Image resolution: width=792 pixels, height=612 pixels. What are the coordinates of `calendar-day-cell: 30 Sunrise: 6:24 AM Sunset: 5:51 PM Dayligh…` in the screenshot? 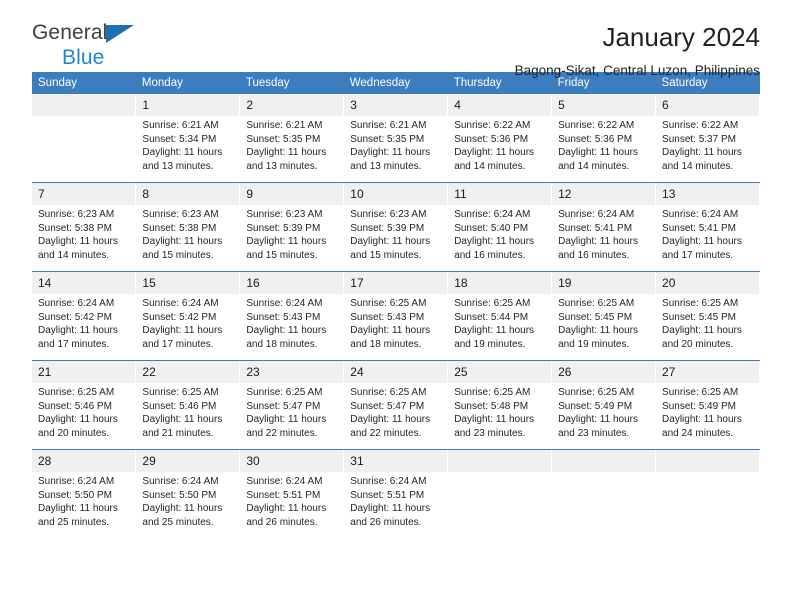 It's located at (292, 493).